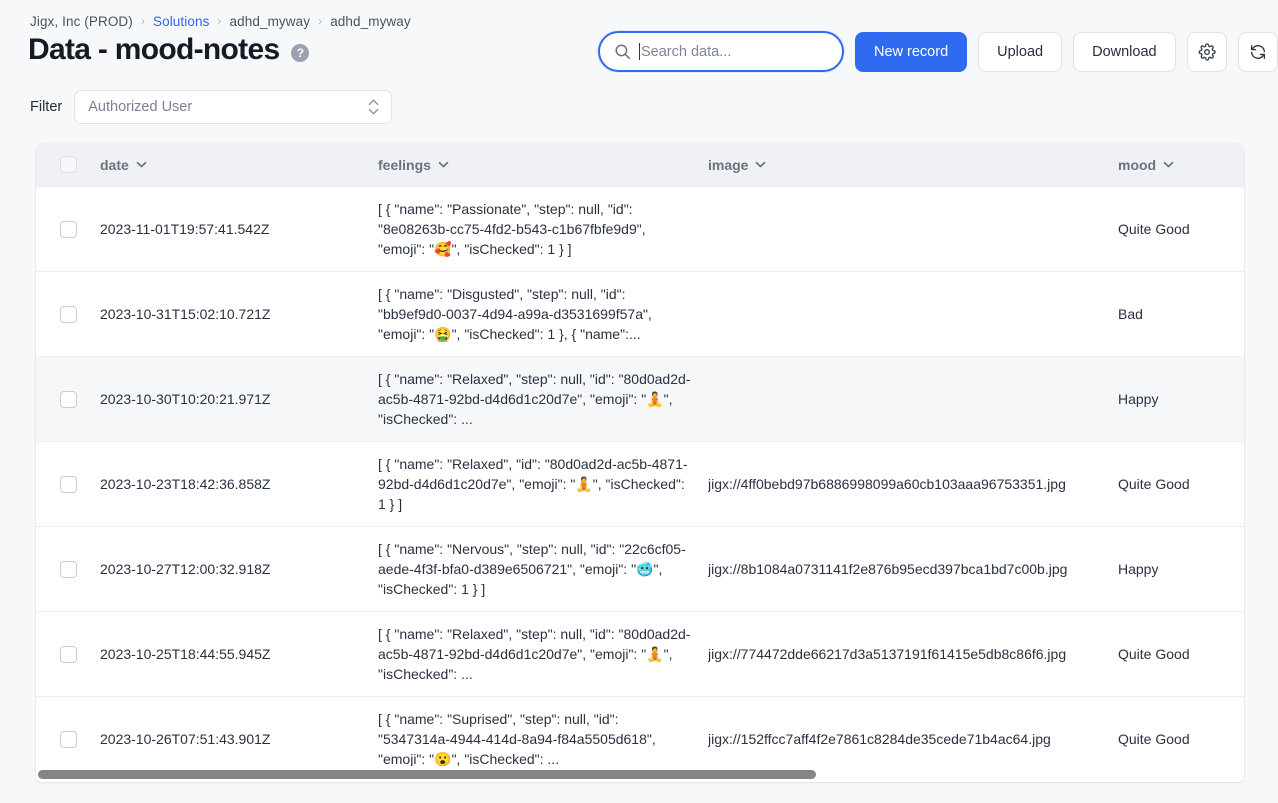 Image resolution: width=1278 pixels, height=803 pixels. I want to click on column-header-label: mood, so click(1137, 164).